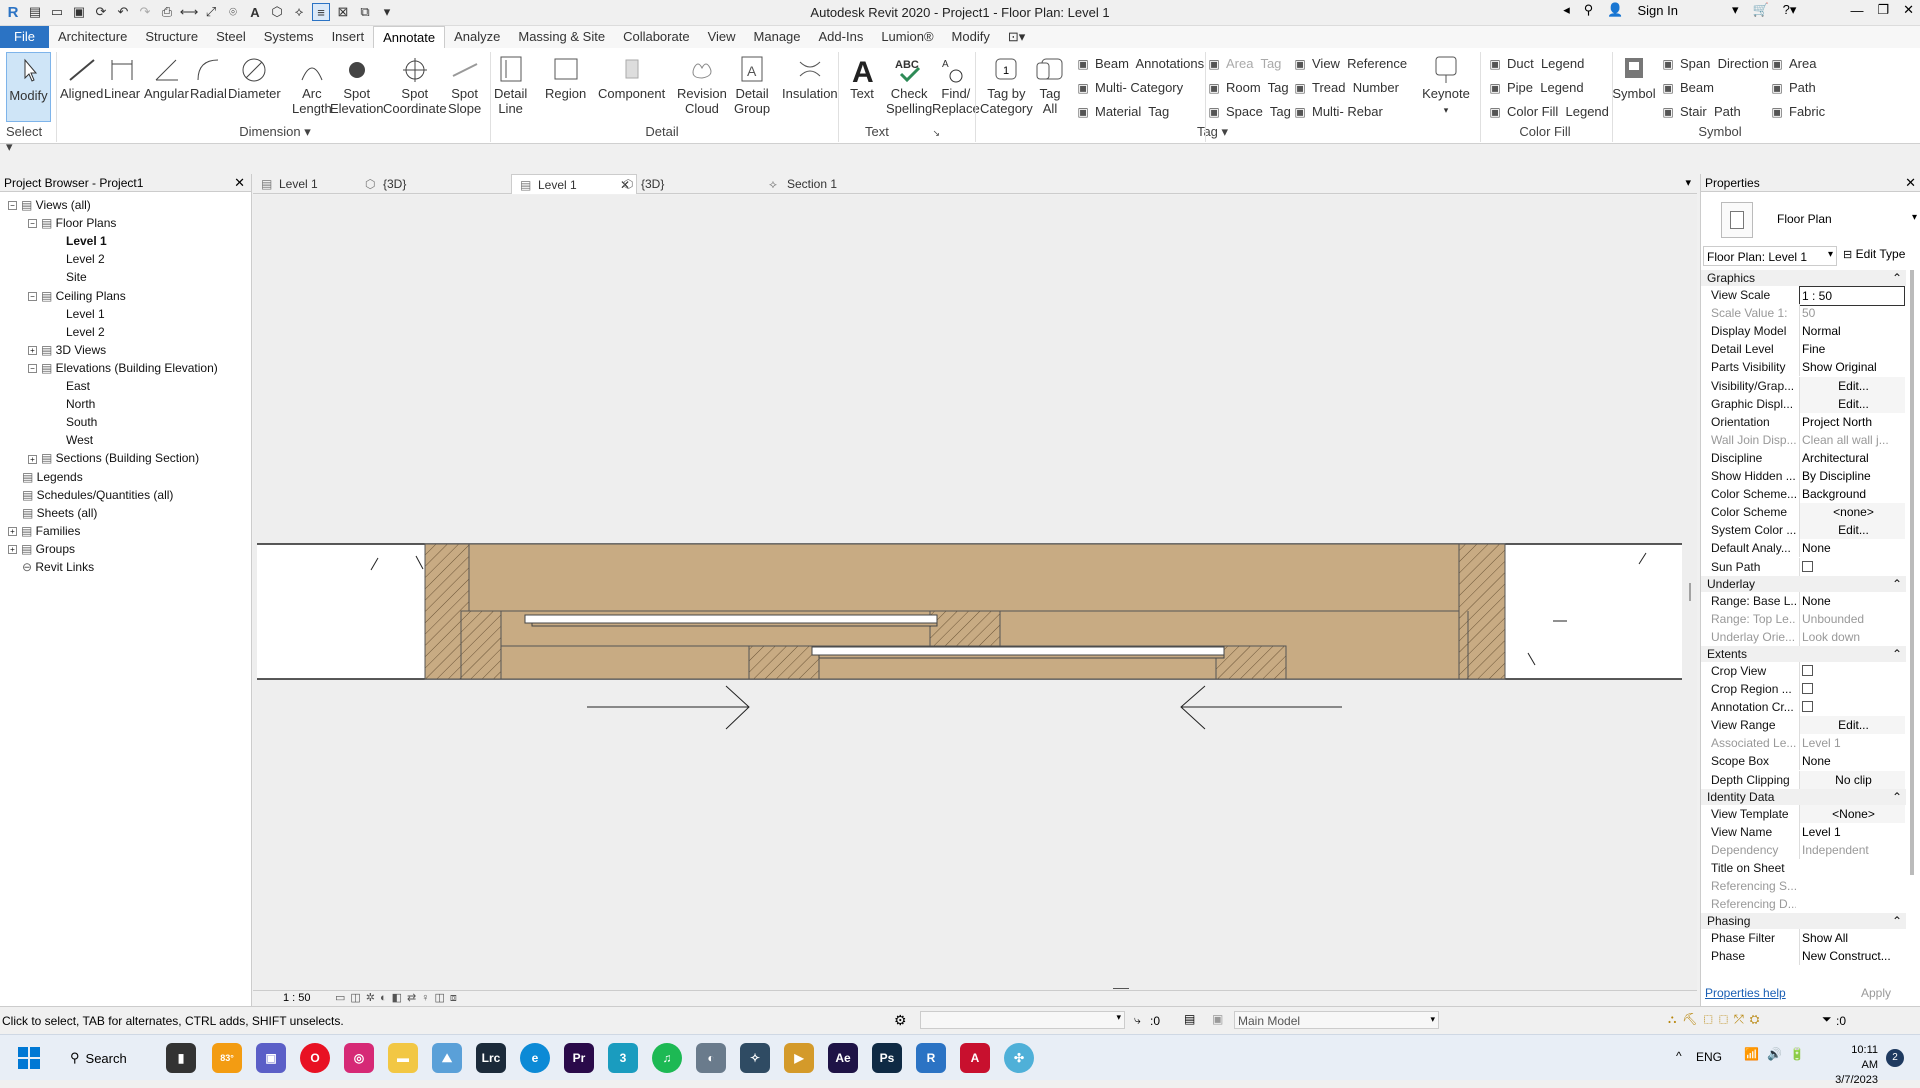 This screenshot has width=1920, height=1088. I want to click on filter-icon: ⏷, so click(1827, 1019).